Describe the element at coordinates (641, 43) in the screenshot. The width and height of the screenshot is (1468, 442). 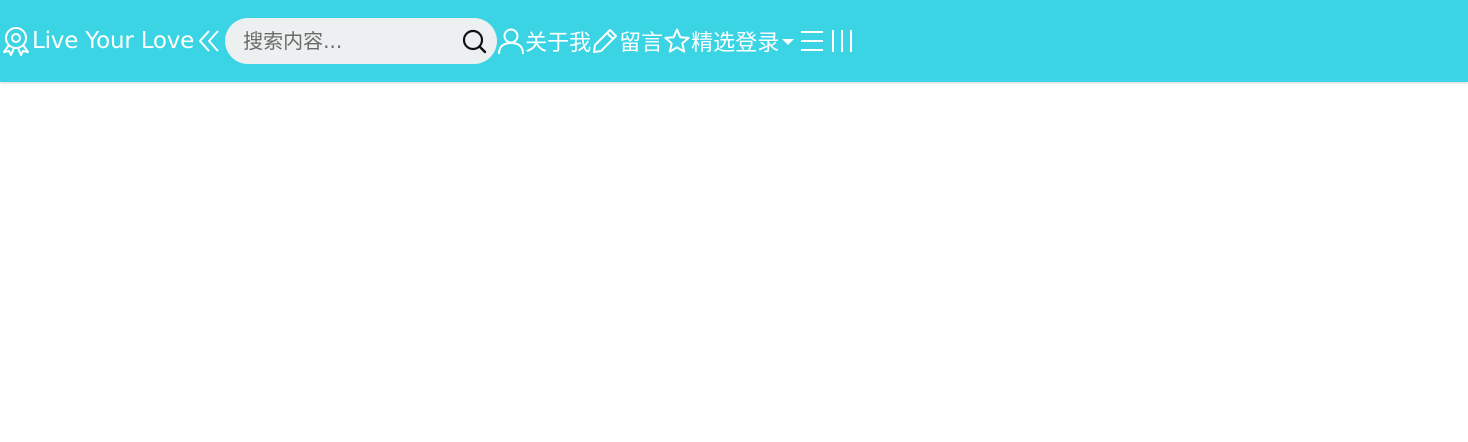
I see `nav-item-guestbook-label: 留言` at that location.